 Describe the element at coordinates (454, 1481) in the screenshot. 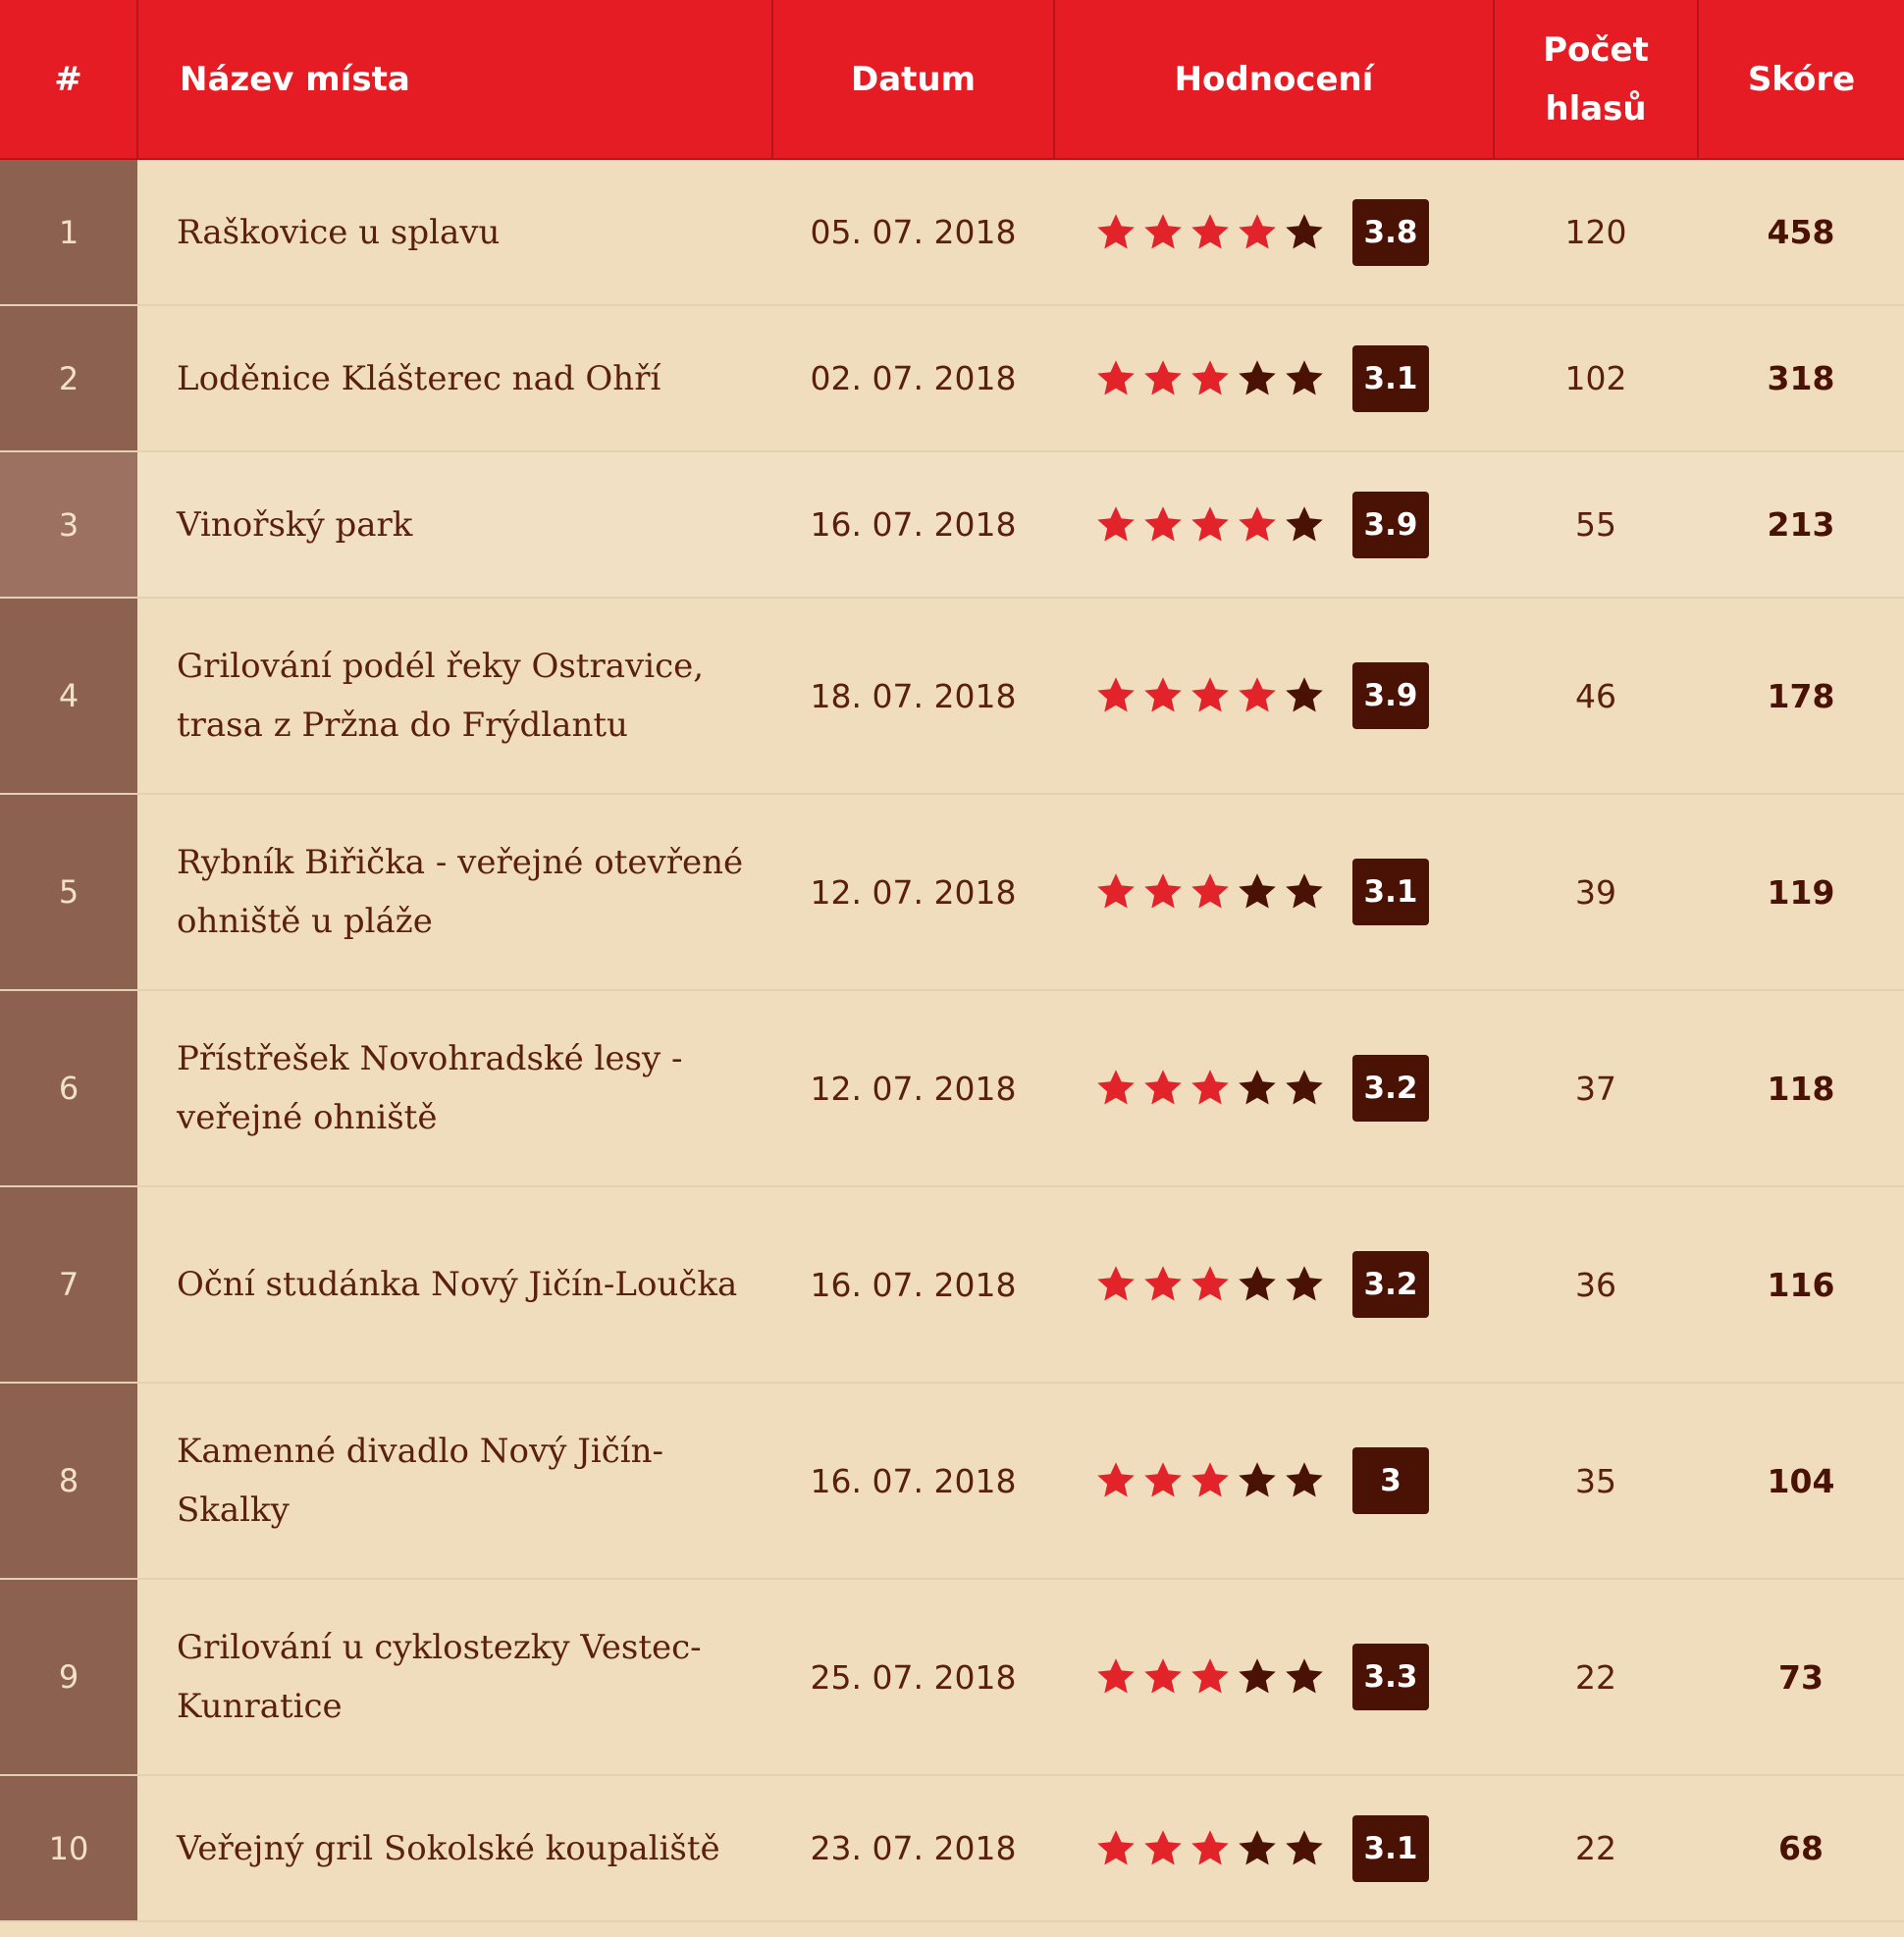

I see `row-place-name: Kamenné divadlo Nový Jičín-Skalky` at that location.